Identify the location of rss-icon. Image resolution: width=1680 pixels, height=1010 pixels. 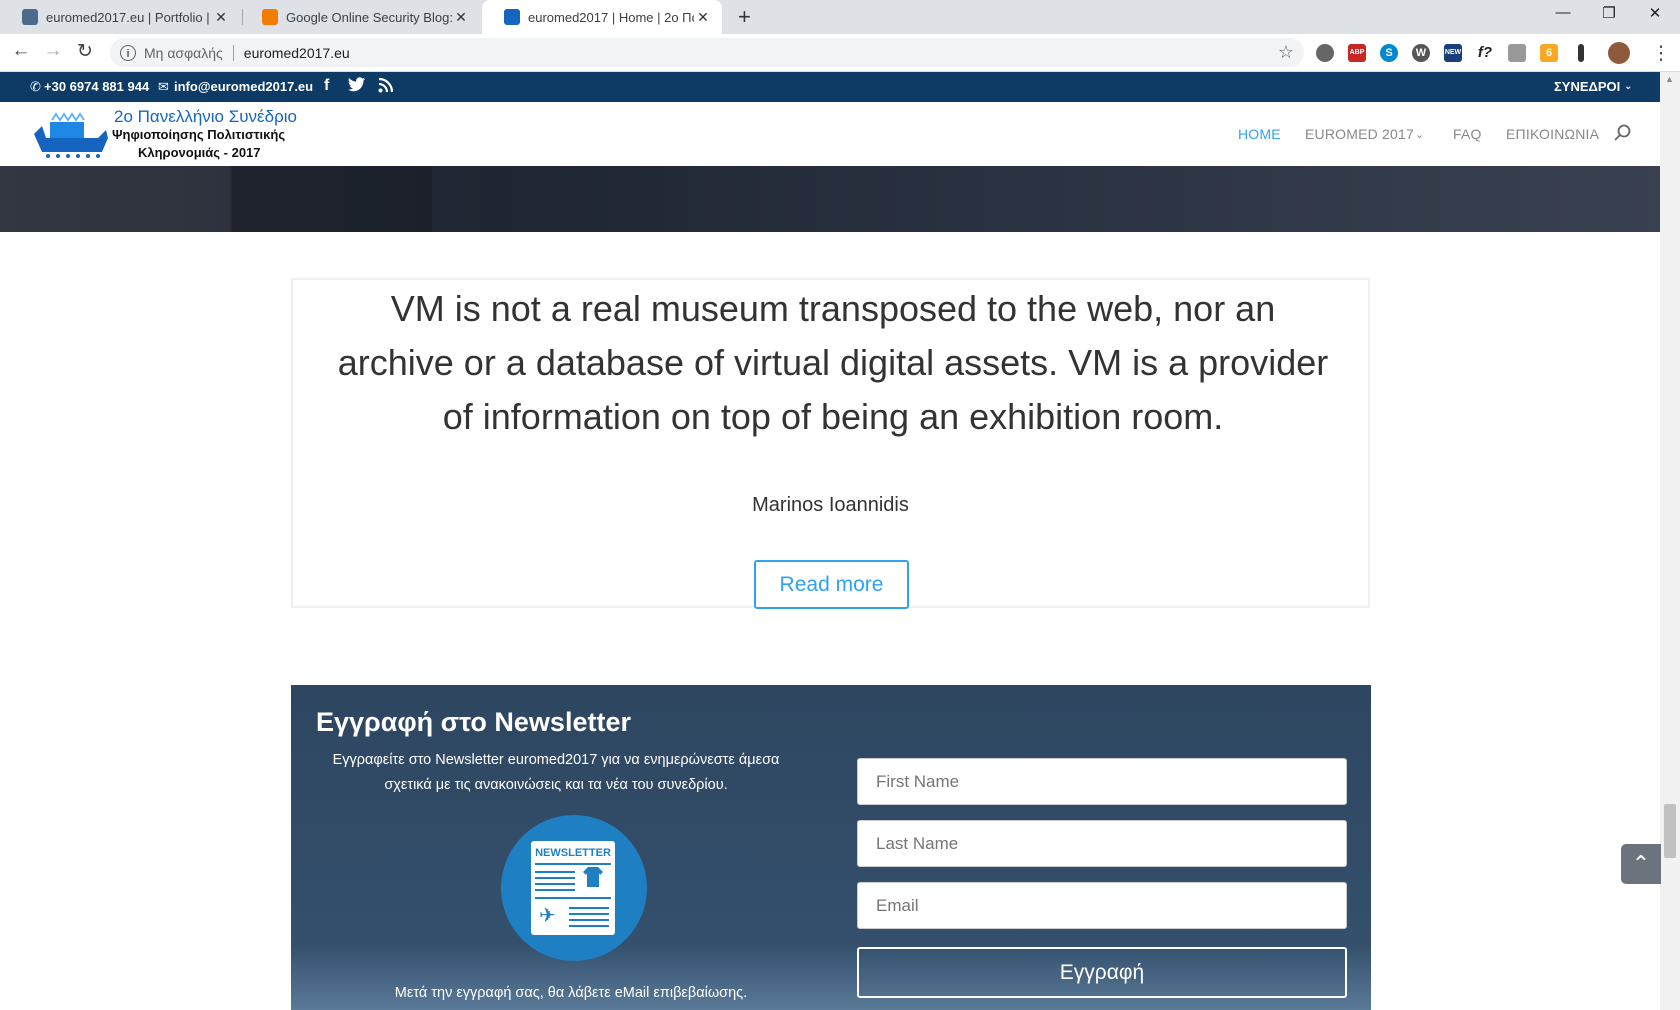
(386, 86).